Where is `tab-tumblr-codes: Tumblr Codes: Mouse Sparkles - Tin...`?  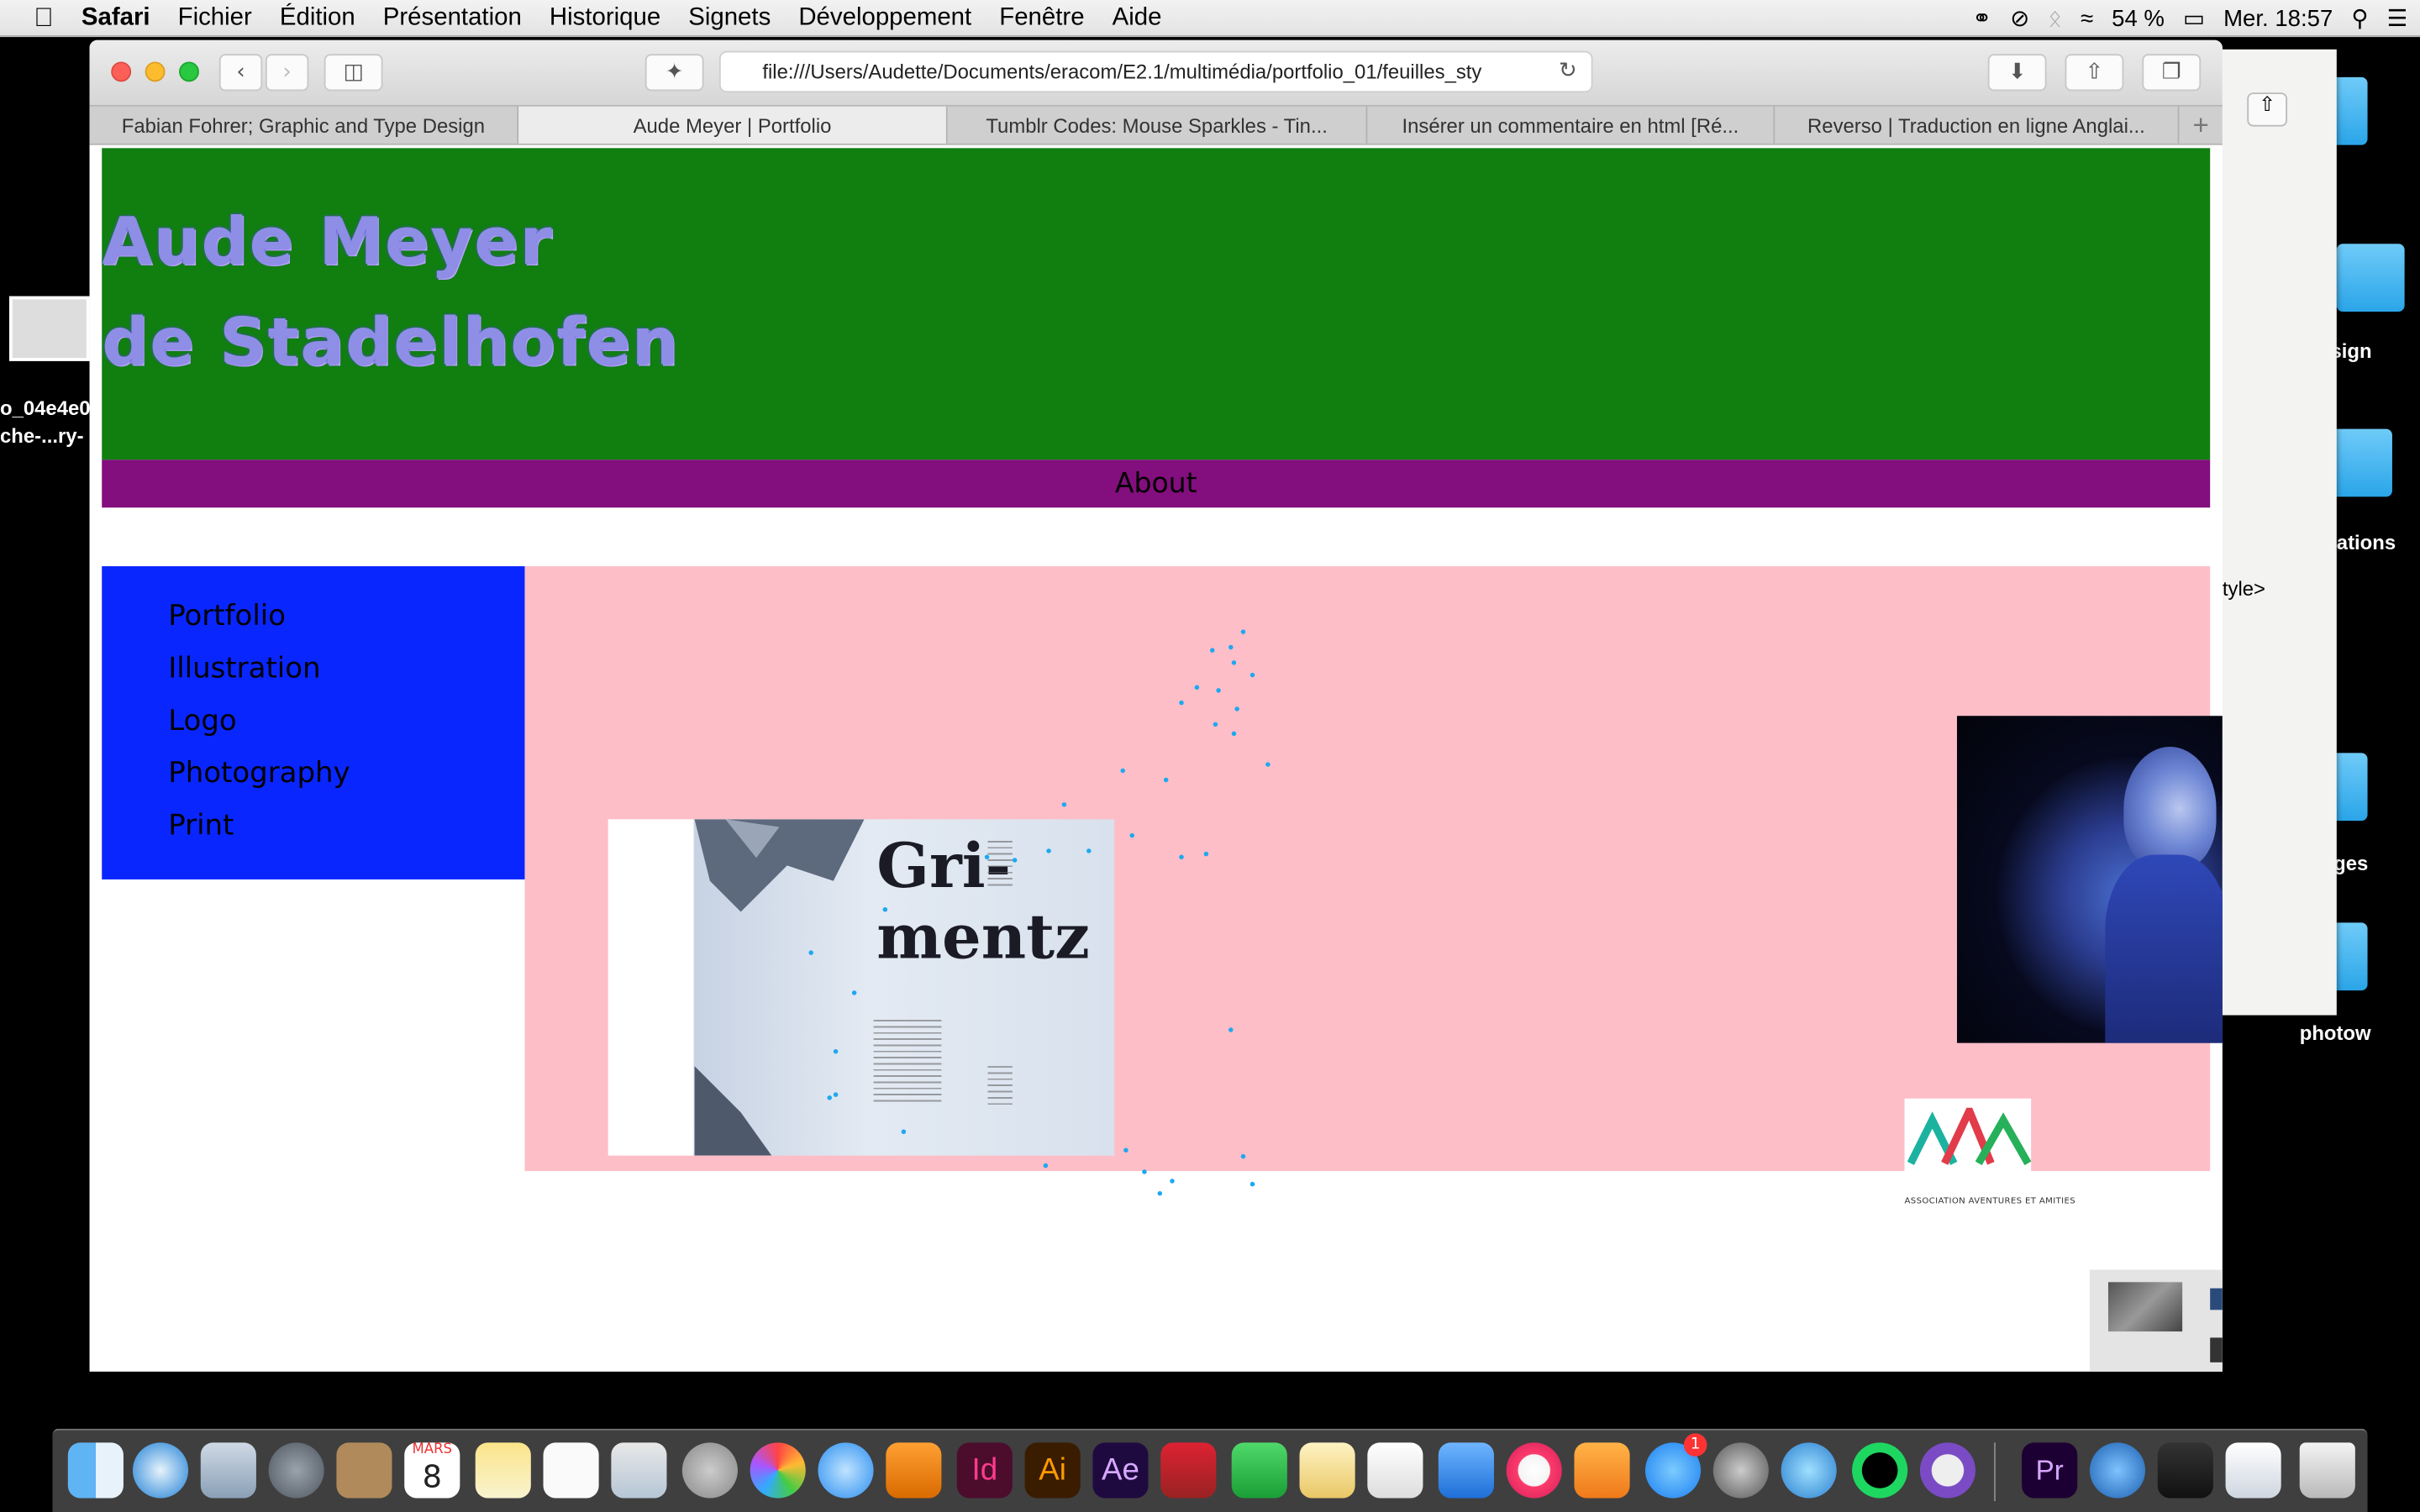
tab-tumblr-codes: Tumblr Codes: Mouse Sparkles - Tin... is located at coordinates (1158, 125).